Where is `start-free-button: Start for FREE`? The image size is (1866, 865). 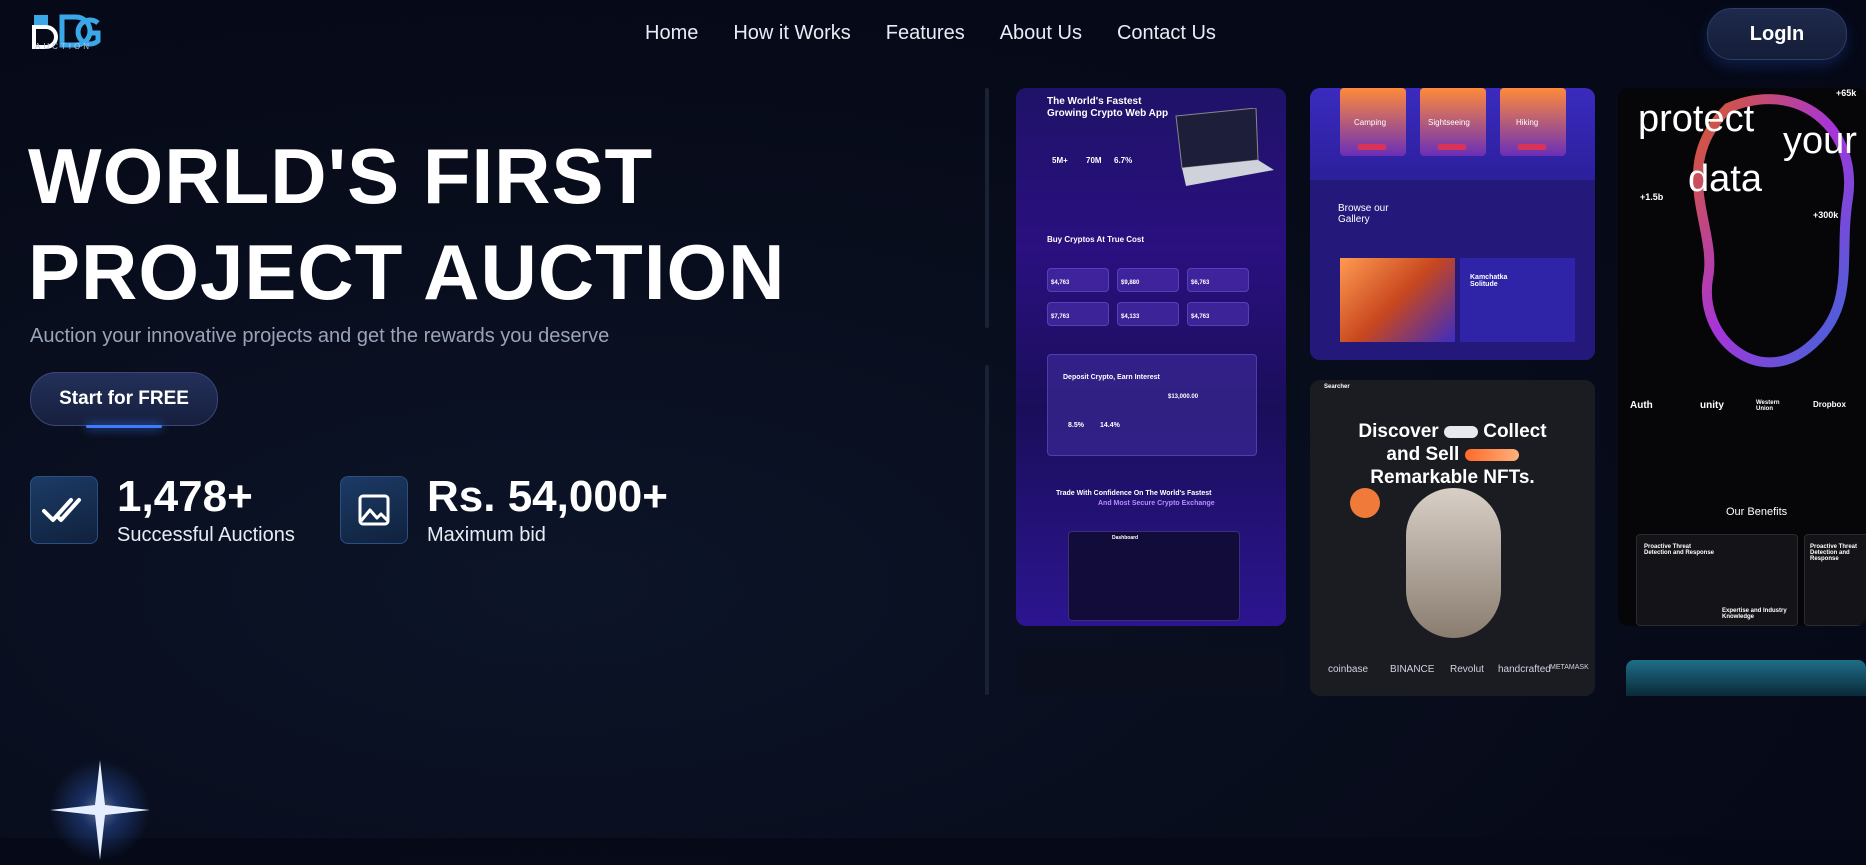
start-free-button: Start for FREE is located at coordinates (124, 400).